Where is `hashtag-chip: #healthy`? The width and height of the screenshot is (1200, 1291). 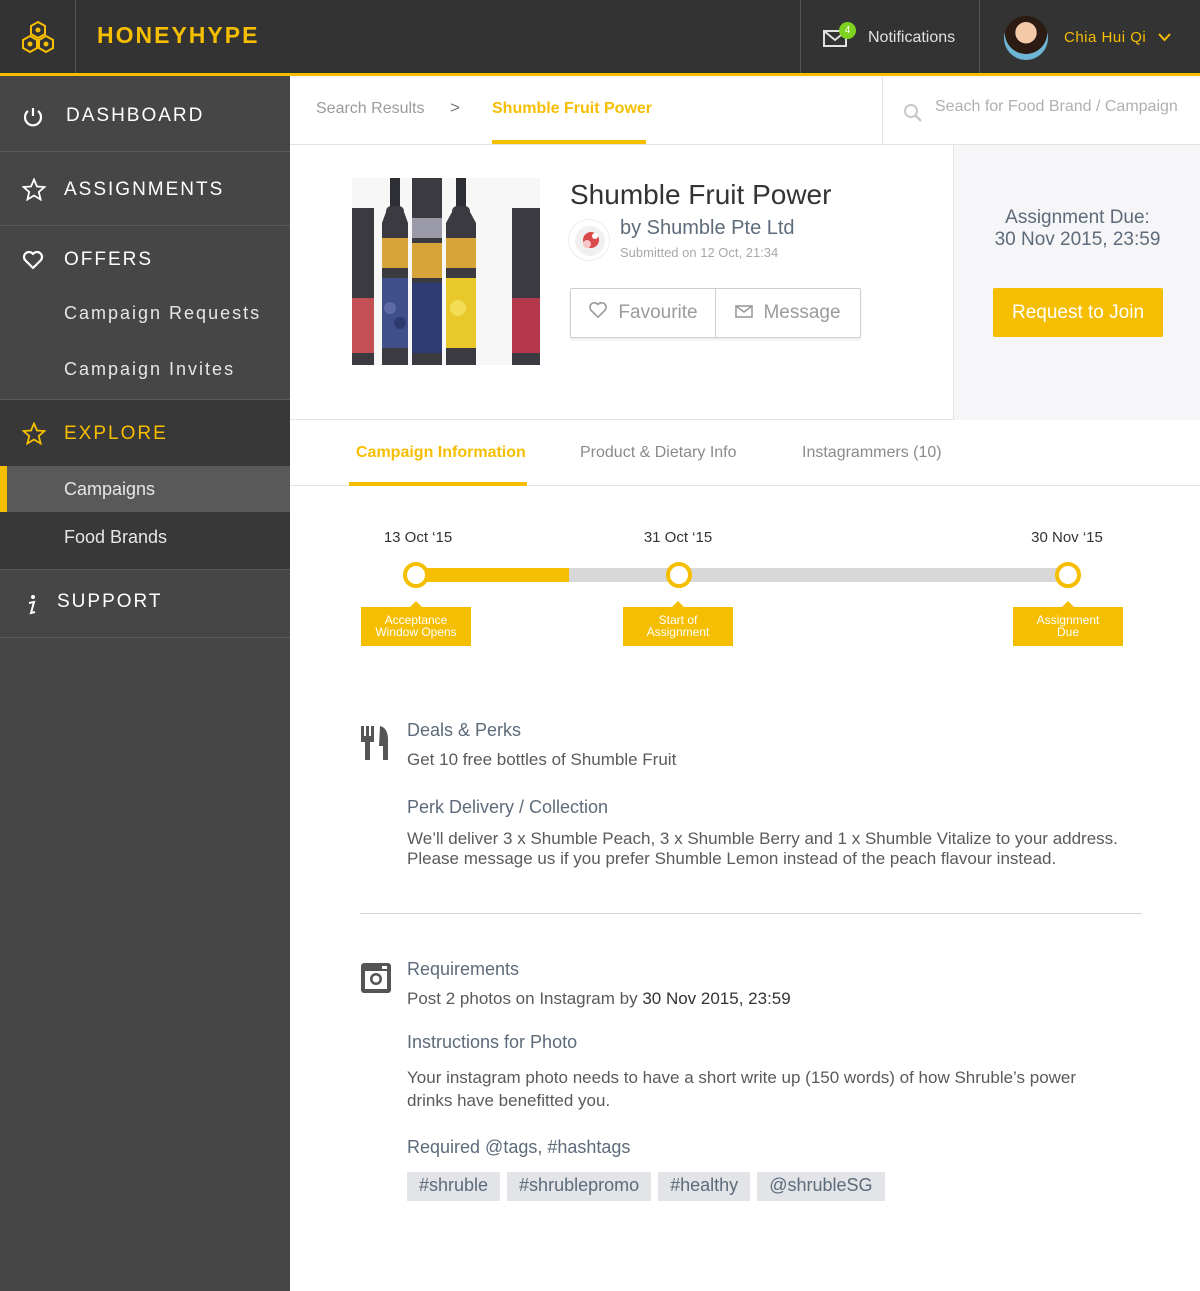 hashtag-chip: #healthy is located at coordinates (704, 1186).